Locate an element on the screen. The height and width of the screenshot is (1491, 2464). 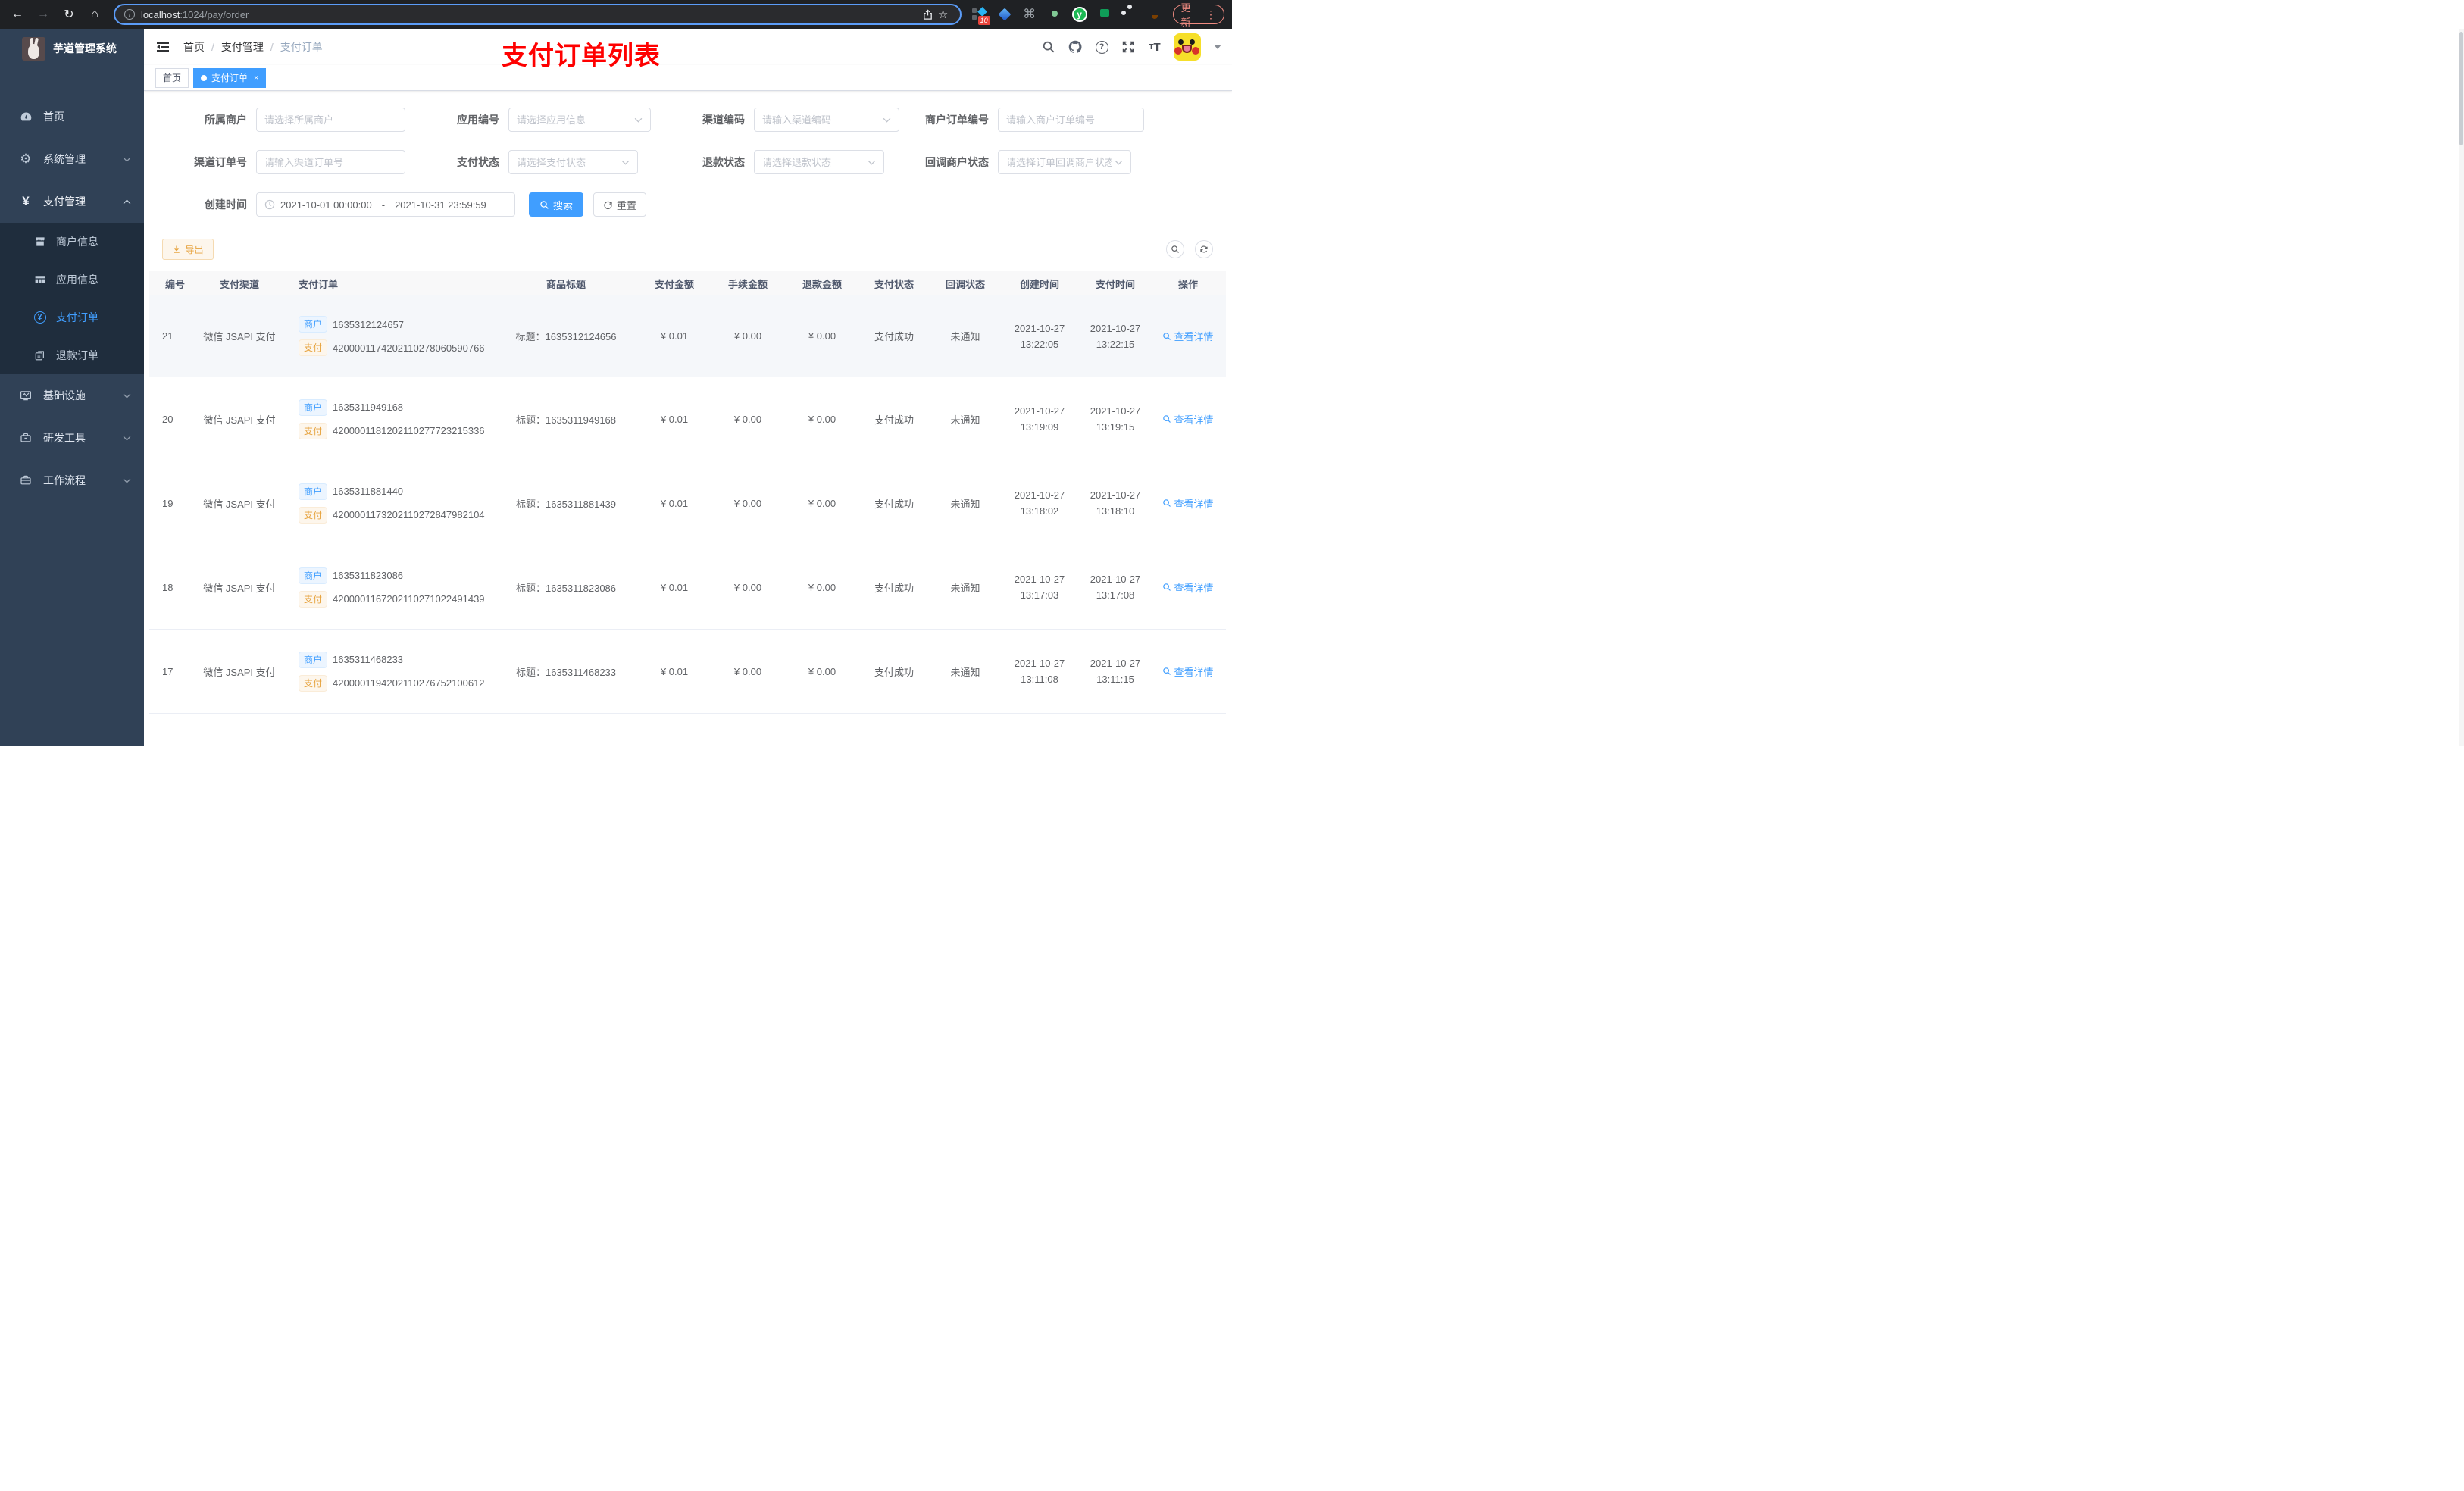
browser-menu-icon: ⋮ is located at coordinates (1210, 14).